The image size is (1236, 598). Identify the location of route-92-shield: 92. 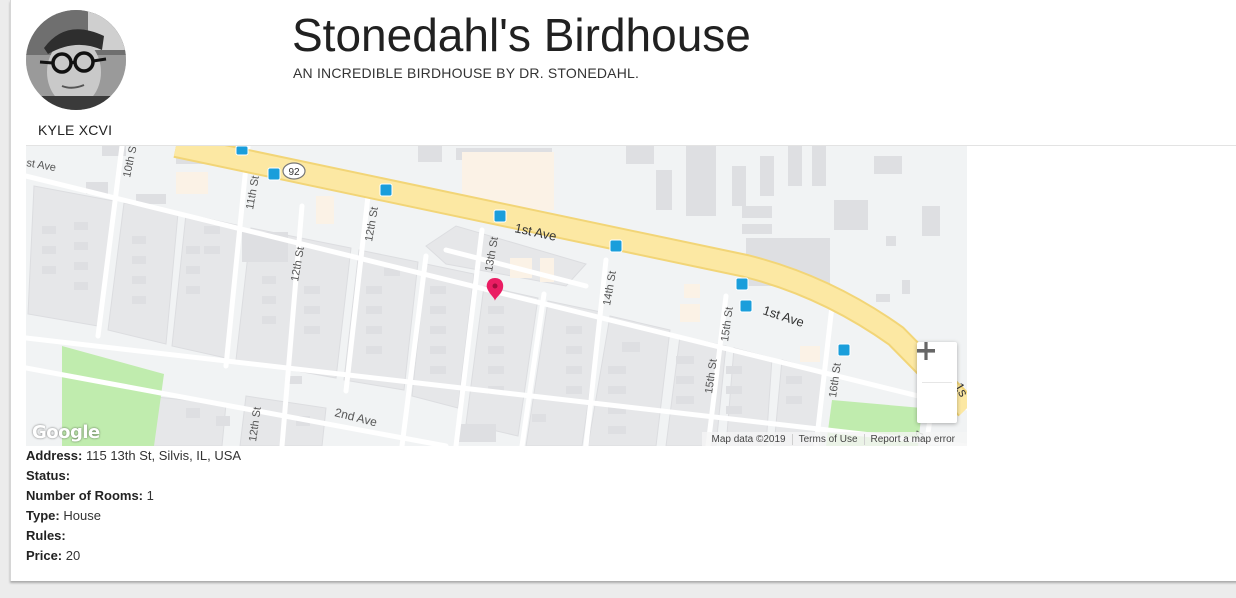
(294, 171).